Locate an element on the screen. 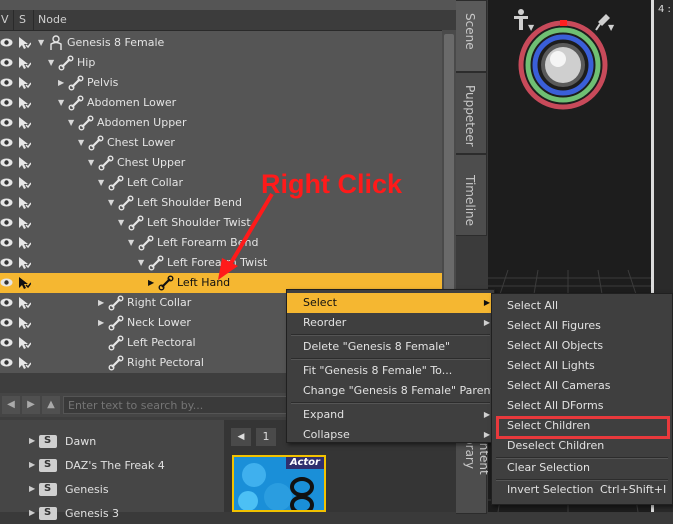  tree-row-label: Abdomen Lower is located at coordinates (132, 102).